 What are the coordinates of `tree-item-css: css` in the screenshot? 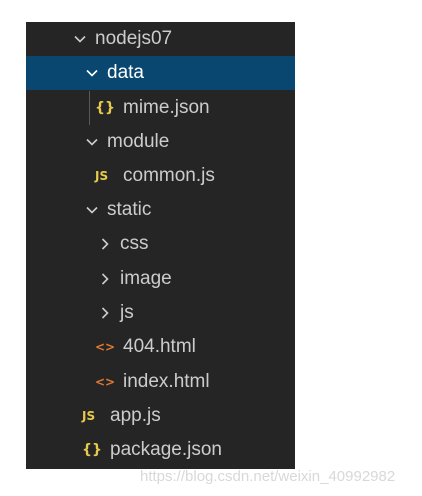 It's located at (160, 244).